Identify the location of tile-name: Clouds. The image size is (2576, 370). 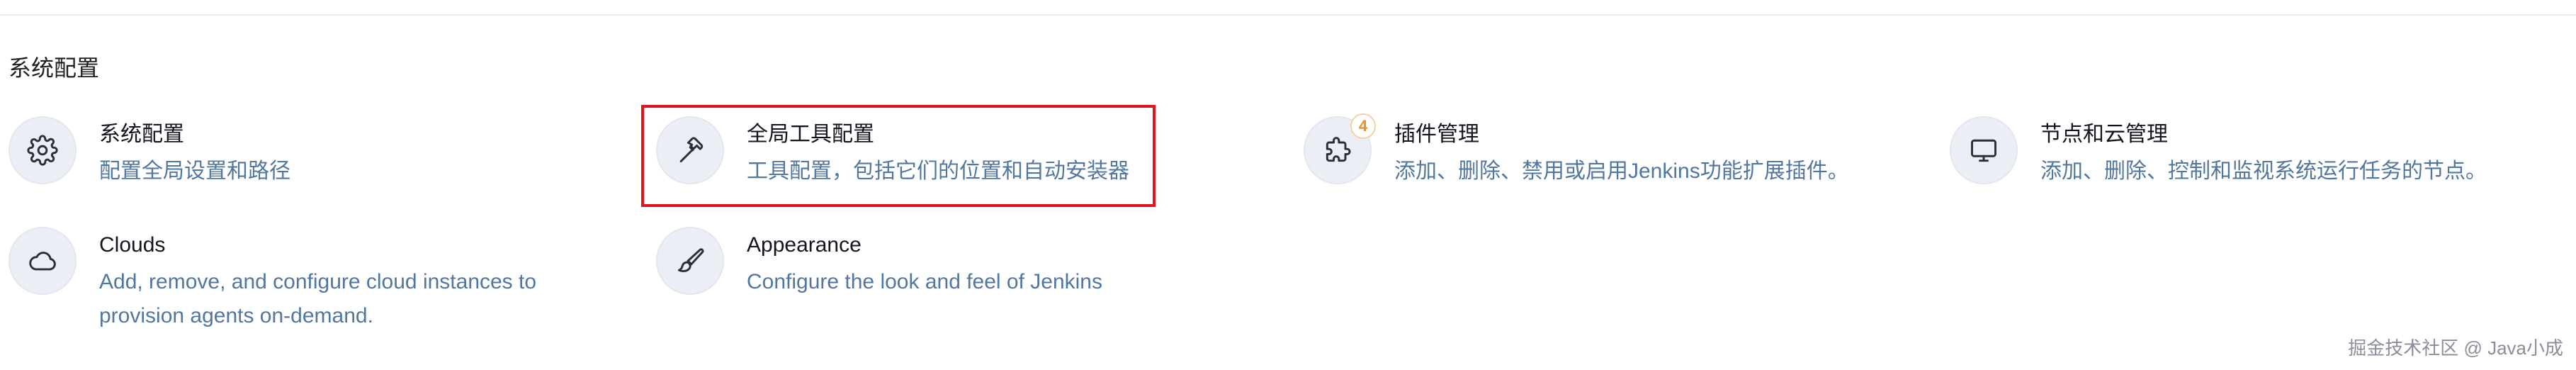
(132, 245).